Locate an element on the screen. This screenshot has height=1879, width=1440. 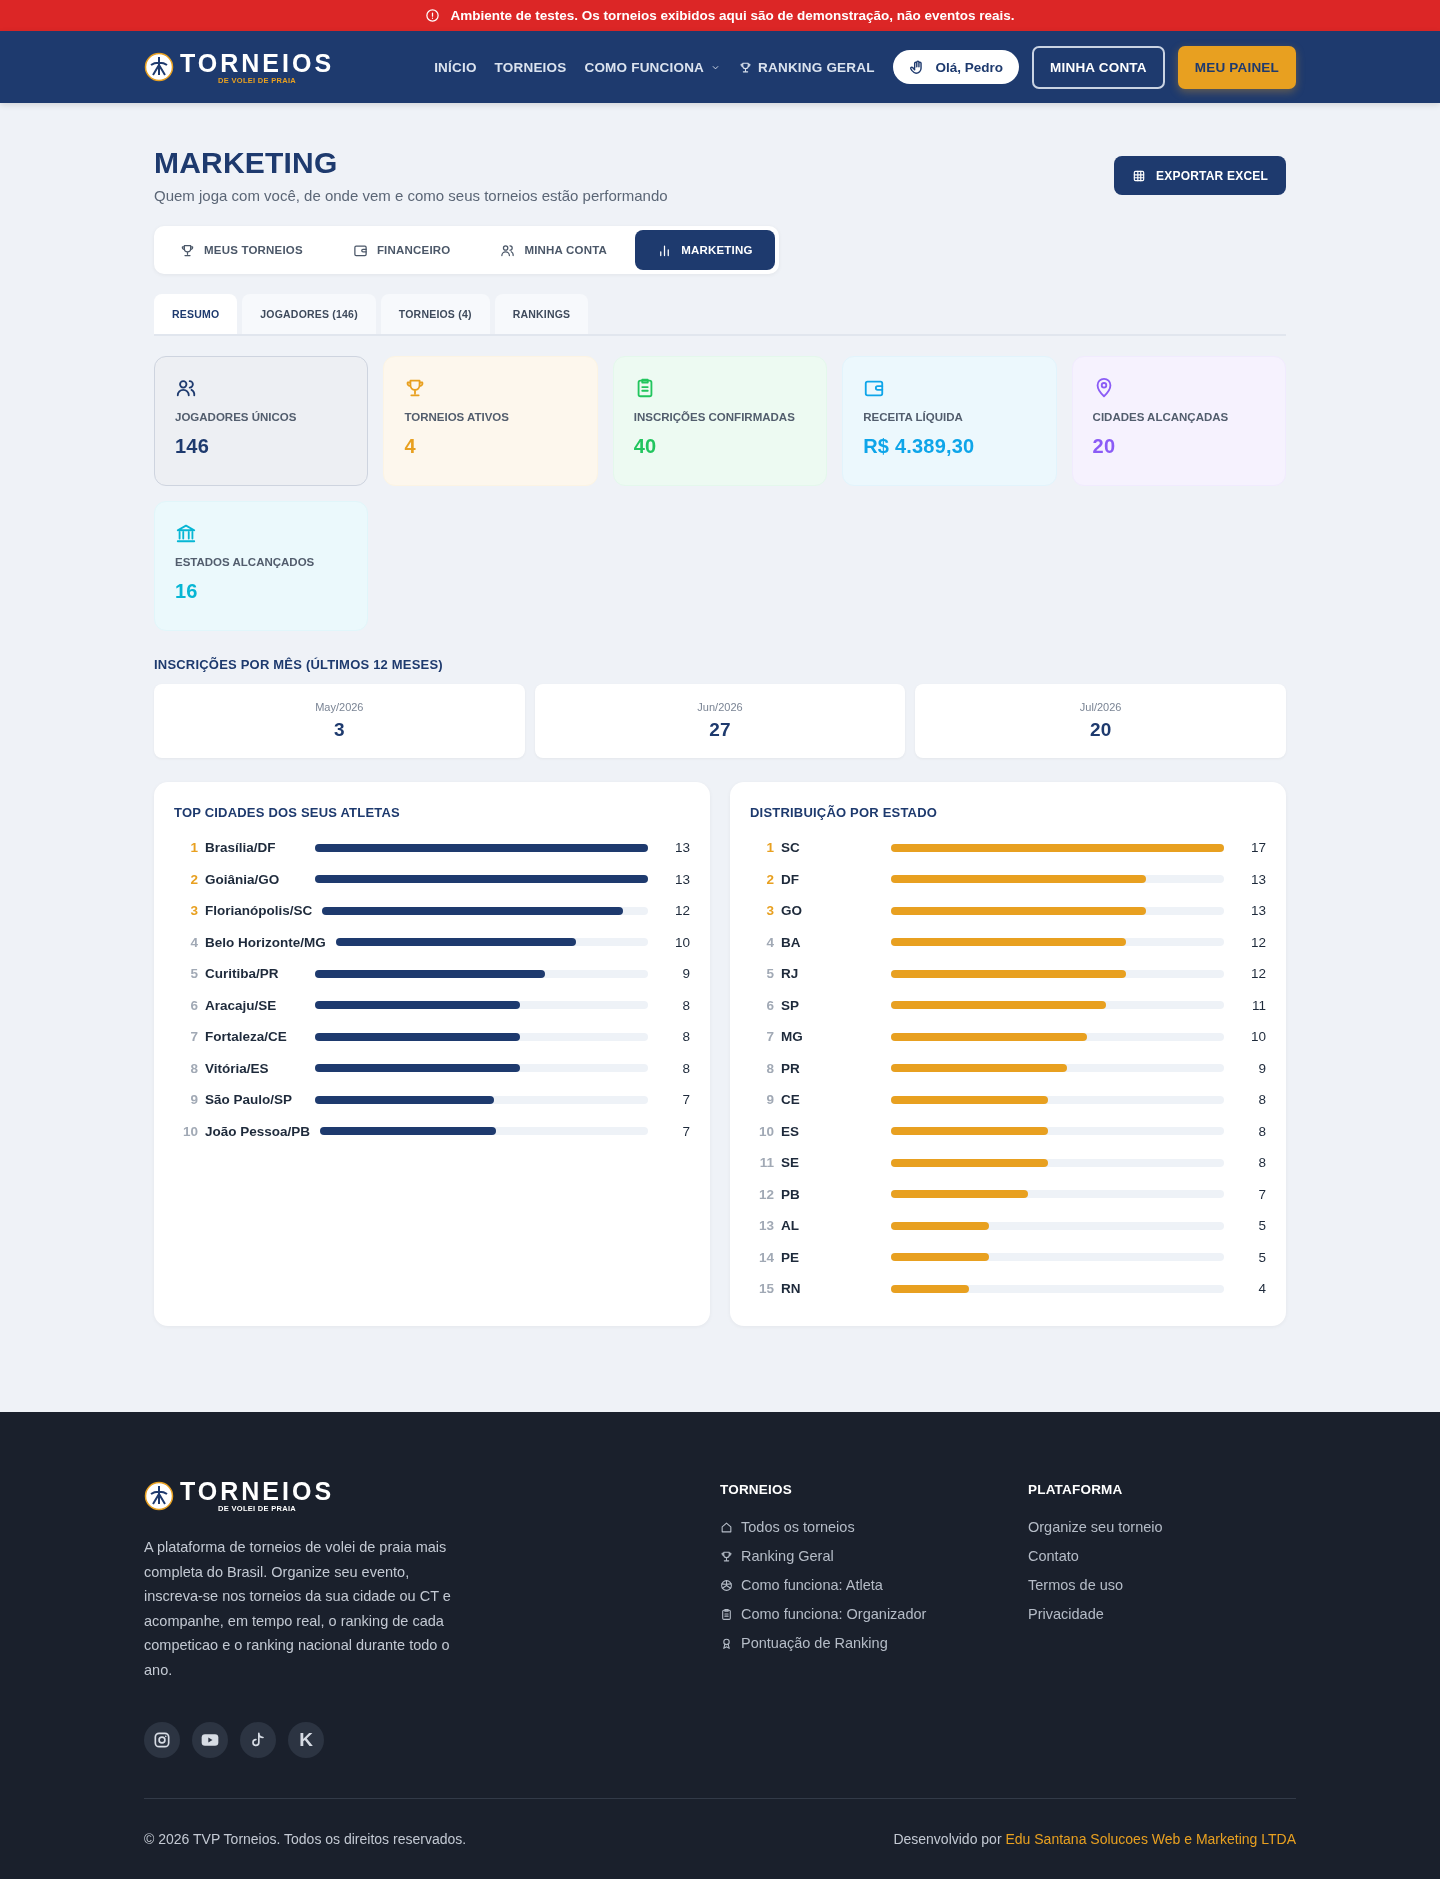
footer-link: Contato is located at coordinates (1162, 1556).